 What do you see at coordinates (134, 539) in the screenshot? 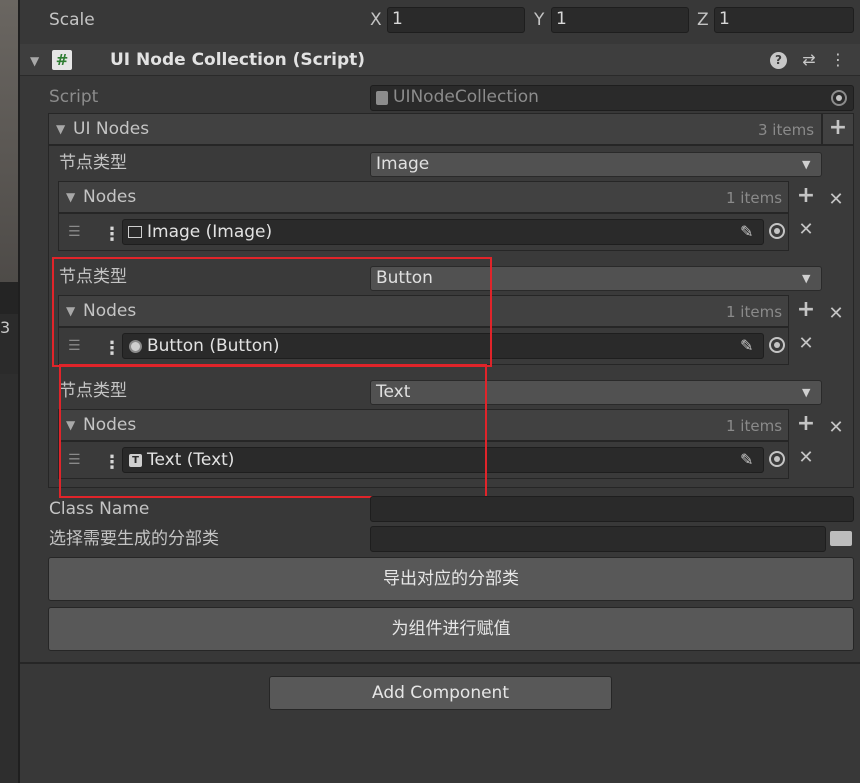
I see `partial-class-label: 选择需要生成的分部类` at bounding box center [134, 539].